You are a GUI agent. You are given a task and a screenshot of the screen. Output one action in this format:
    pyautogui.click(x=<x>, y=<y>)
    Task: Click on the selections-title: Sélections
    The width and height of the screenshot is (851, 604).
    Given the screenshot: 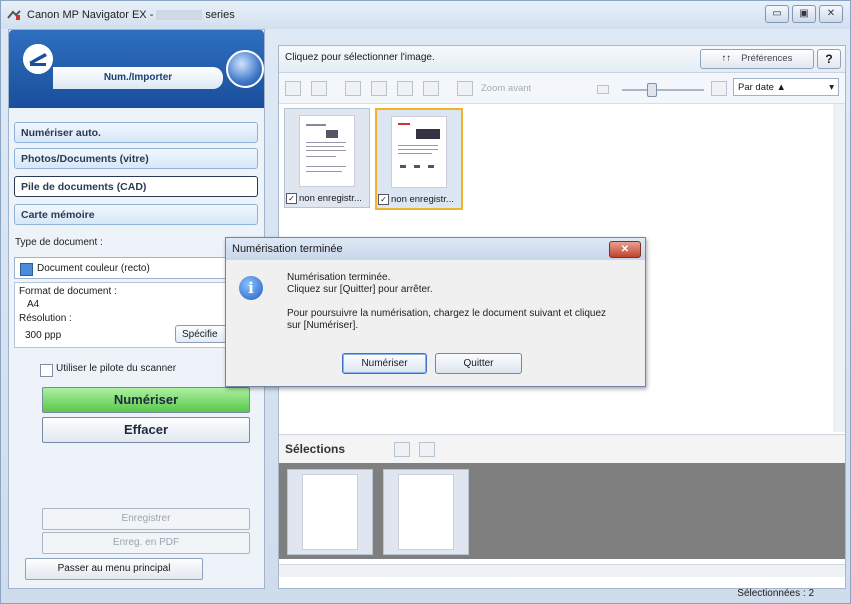 What is the action you would take?
    pyautogui.click(x=315, y=449)
    